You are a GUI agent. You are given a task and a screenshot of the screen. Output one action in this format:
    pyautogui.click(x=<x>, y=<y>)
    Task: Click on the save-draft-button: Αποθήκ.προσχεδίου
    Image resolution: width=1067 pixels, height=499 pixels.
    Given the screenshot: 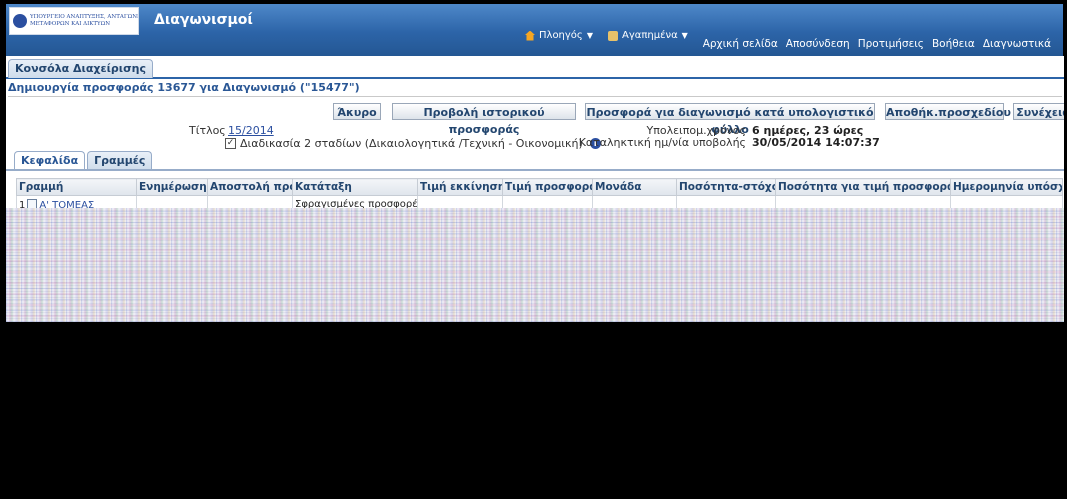 What is the action you would take?
    pyautogui.click(x=948, y=111)
    